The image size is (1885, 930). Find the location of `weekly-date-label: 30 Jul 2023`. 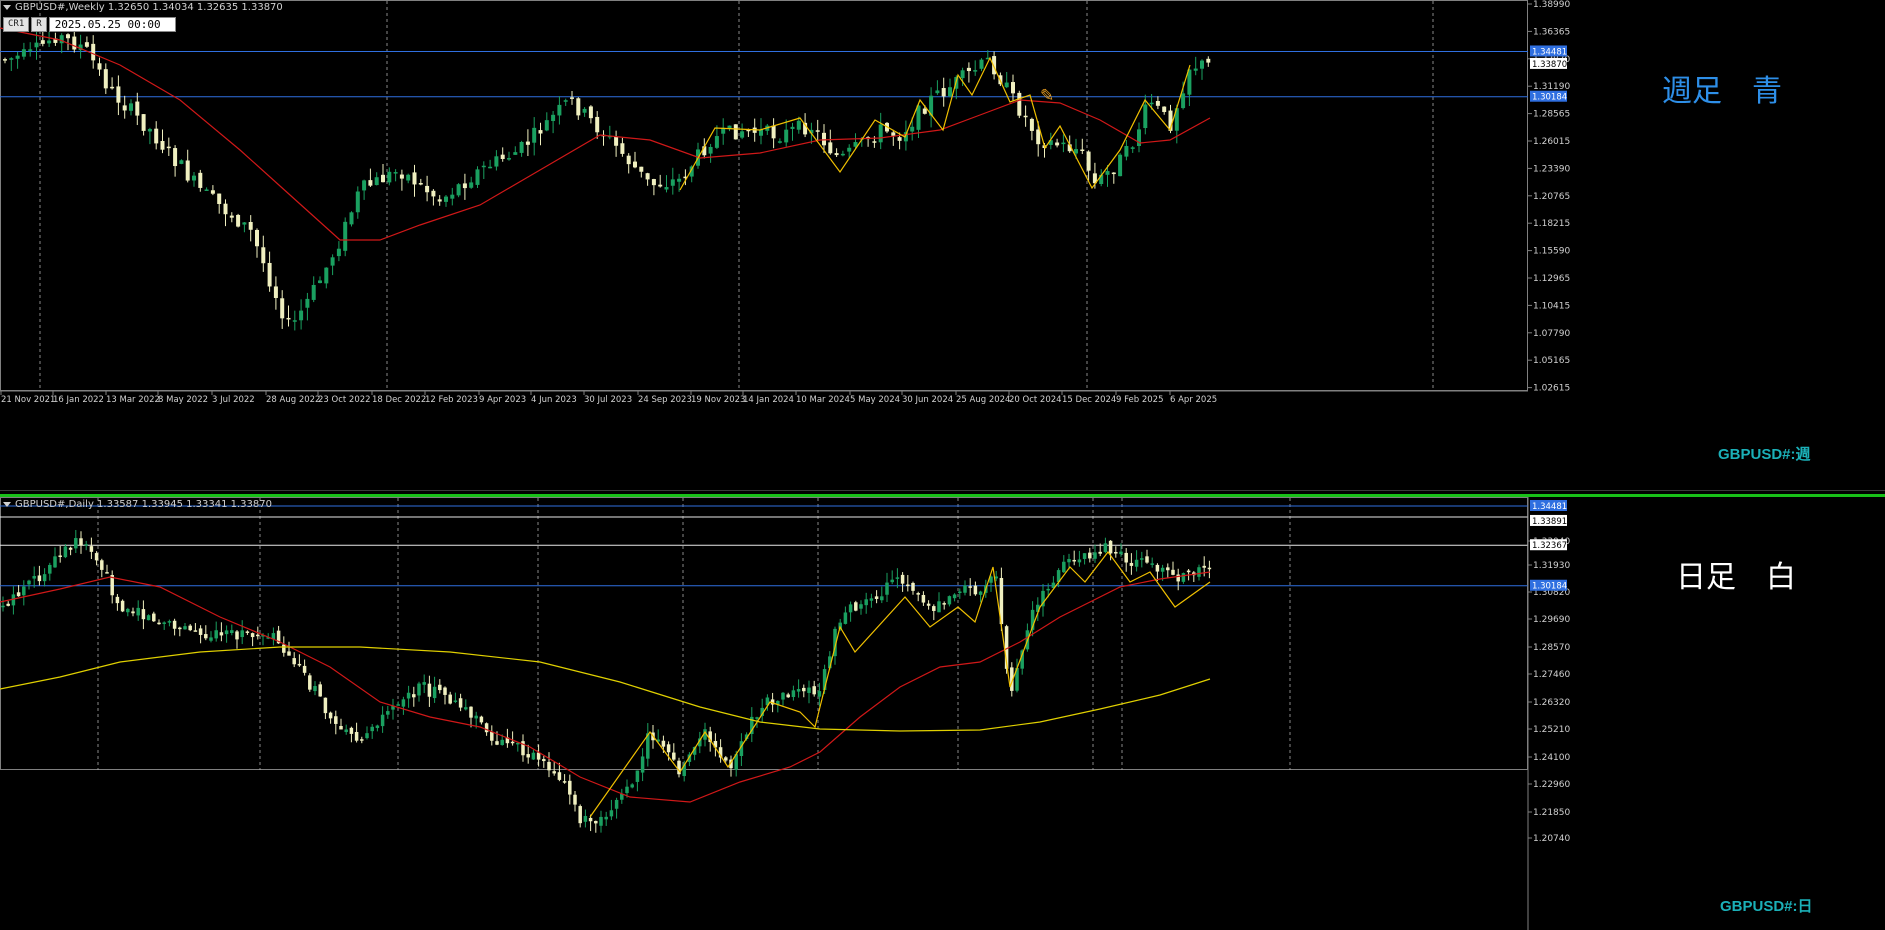

weekly-date-label: 30 Jul 2023 is located at coordinates (608, 400).